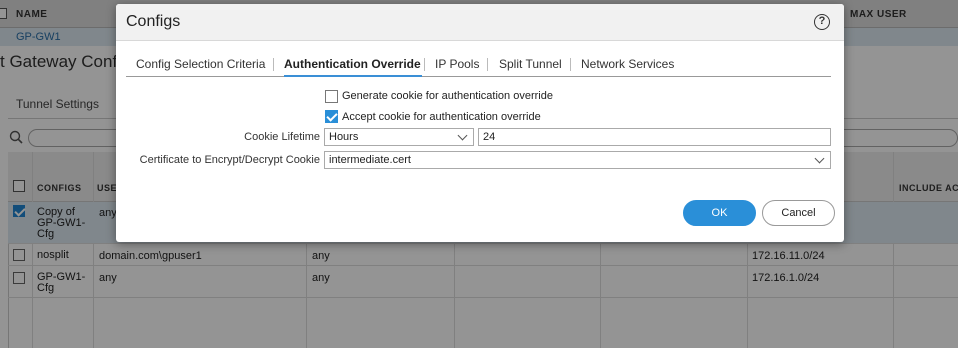  What do you see at coordinates (200, 64) in the screenshot?
I see `tab-config-selection-criteria: Config Selection Criteria` at bounding box center [200, 64].